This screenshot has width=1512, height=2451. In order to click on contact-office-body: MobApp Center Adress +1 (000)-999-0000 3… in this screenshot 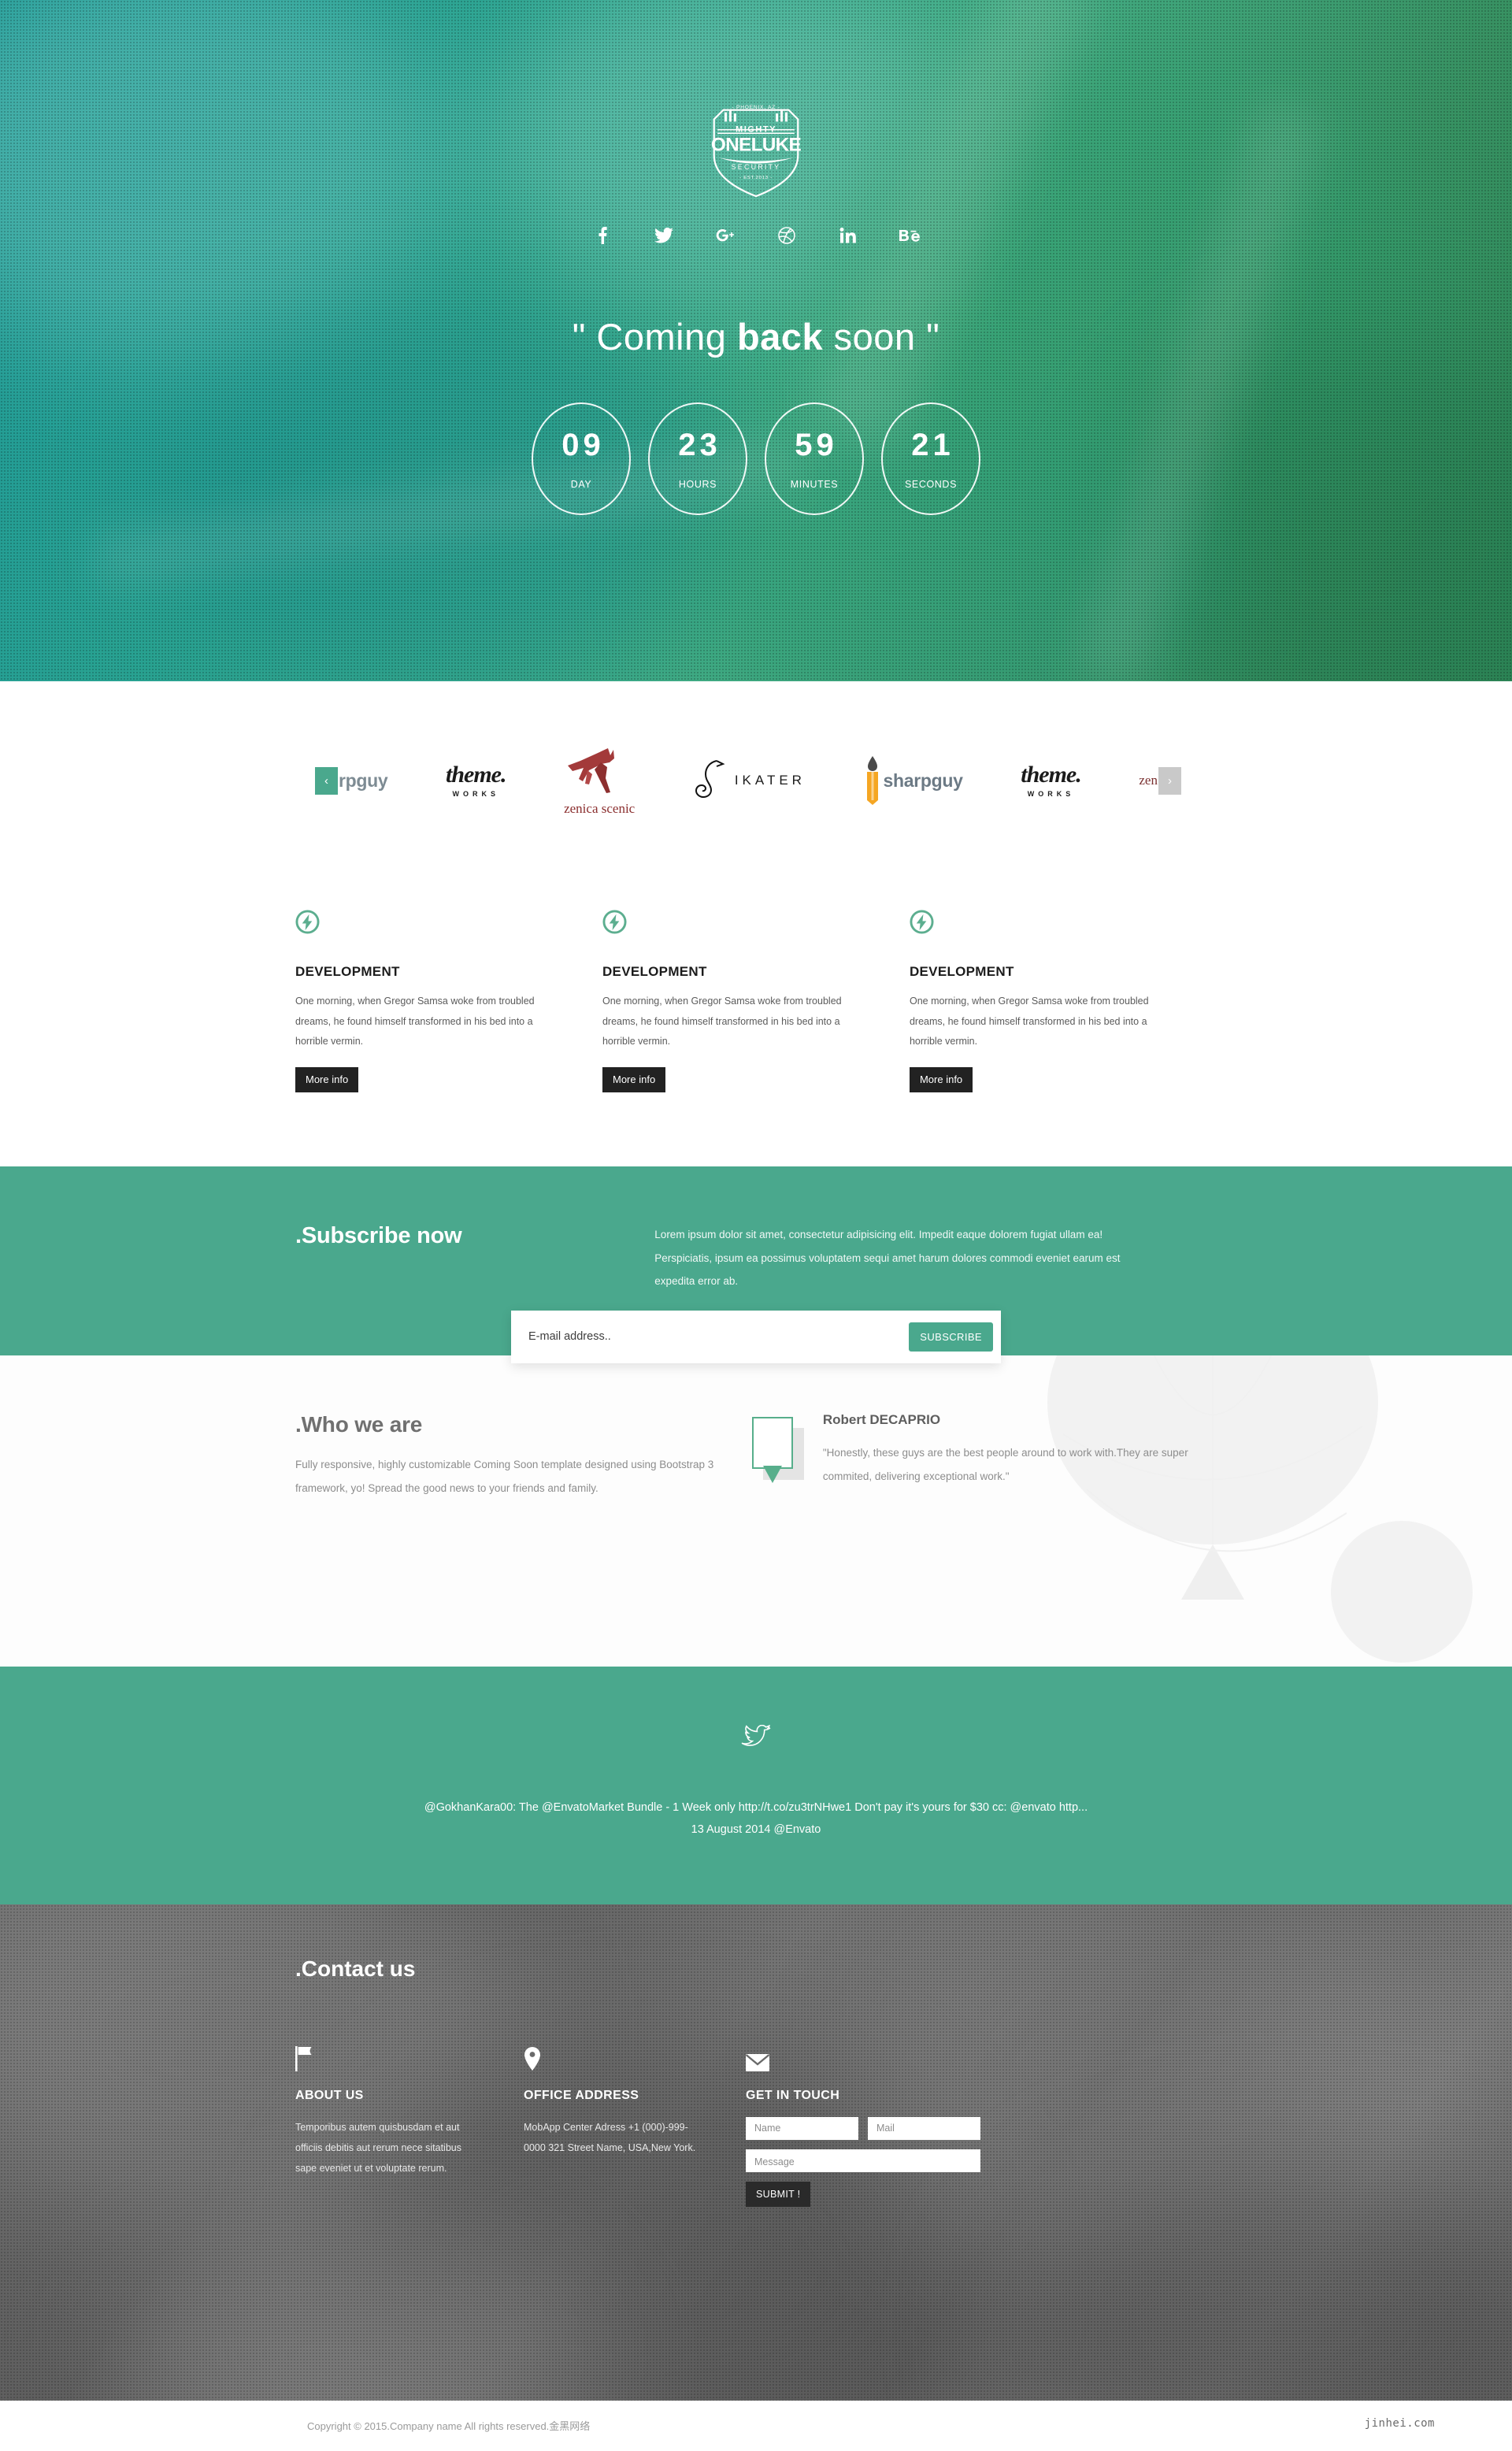, I will do `click(610, 2137)`.